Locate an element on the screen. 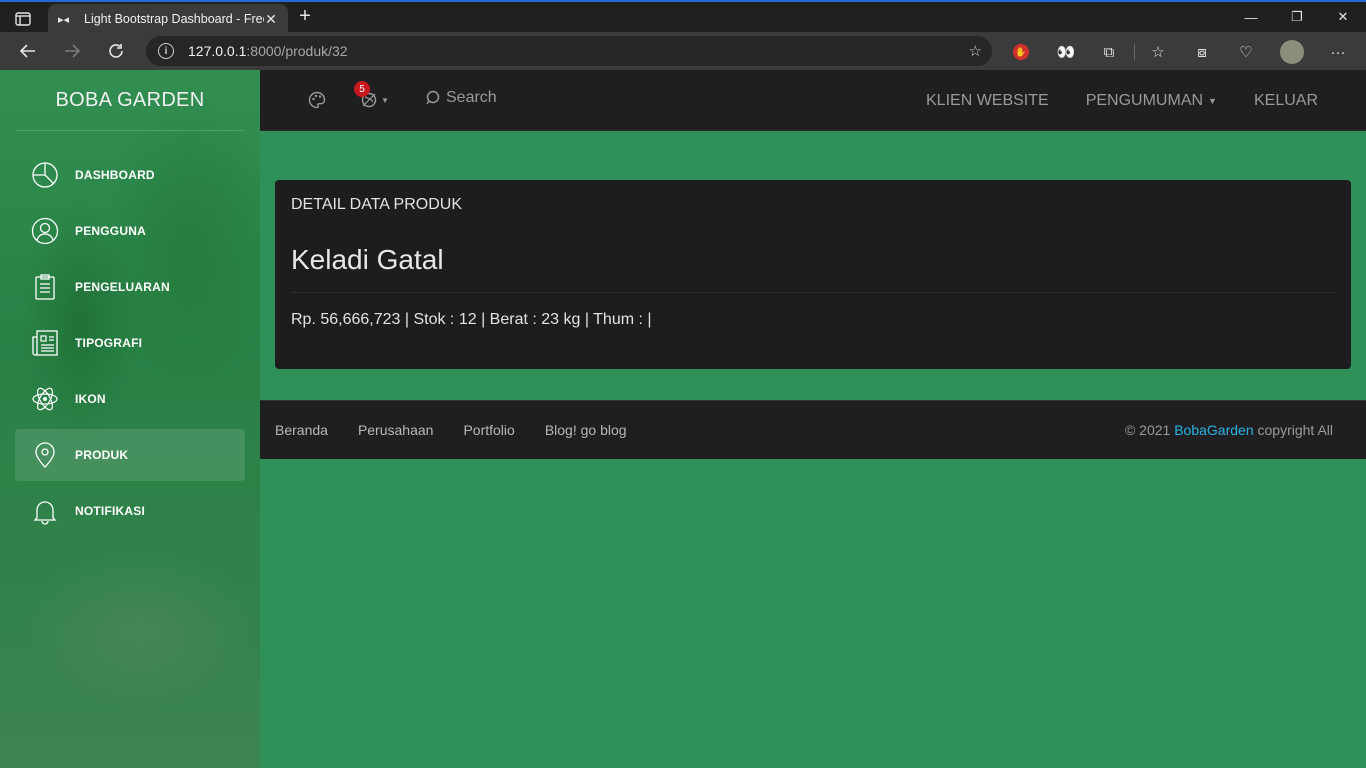  sidebar-item-label: PENGGUNA is located at coordinates (110, 231).